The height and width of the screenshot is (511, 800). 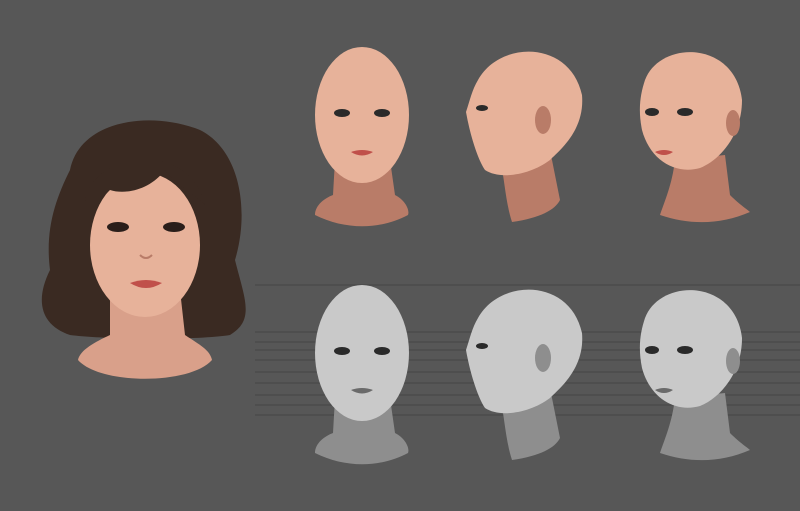 I want to click on head-front-color, so click(x=362, y=137).